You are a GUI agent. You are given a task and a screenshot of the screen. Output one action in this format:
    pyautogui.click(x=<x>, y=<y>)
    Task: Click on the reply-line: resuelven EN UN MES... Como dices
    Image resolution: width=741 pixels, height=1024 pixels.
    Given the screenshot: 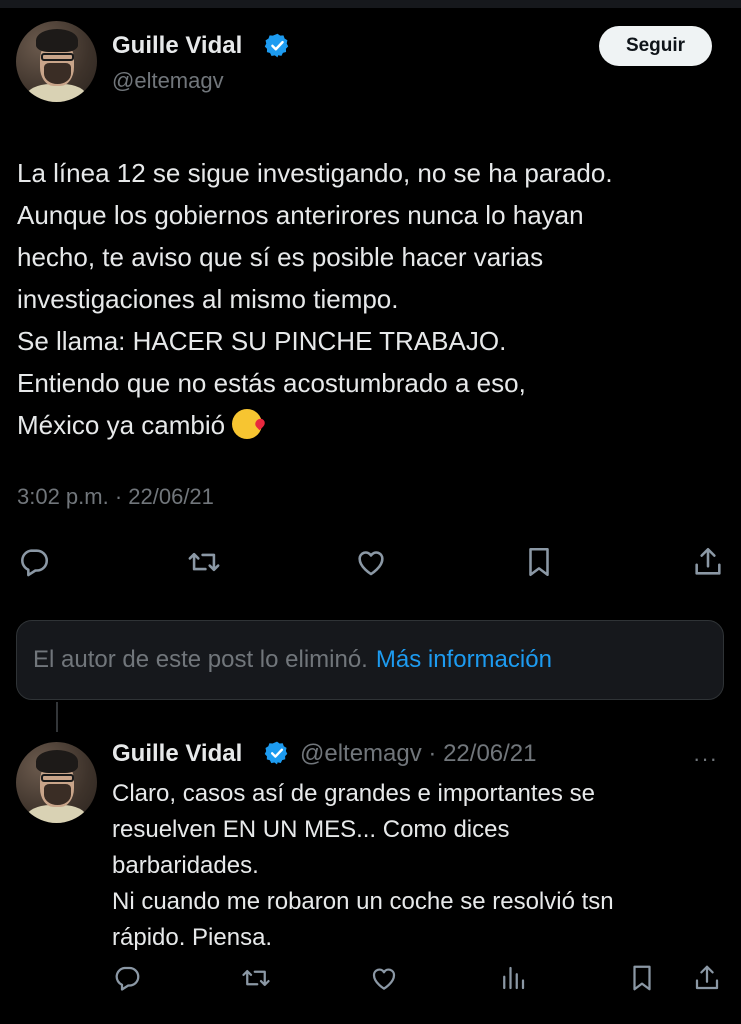 What is the action you would take?
    pyautogui.click(x=311, y=829)
    